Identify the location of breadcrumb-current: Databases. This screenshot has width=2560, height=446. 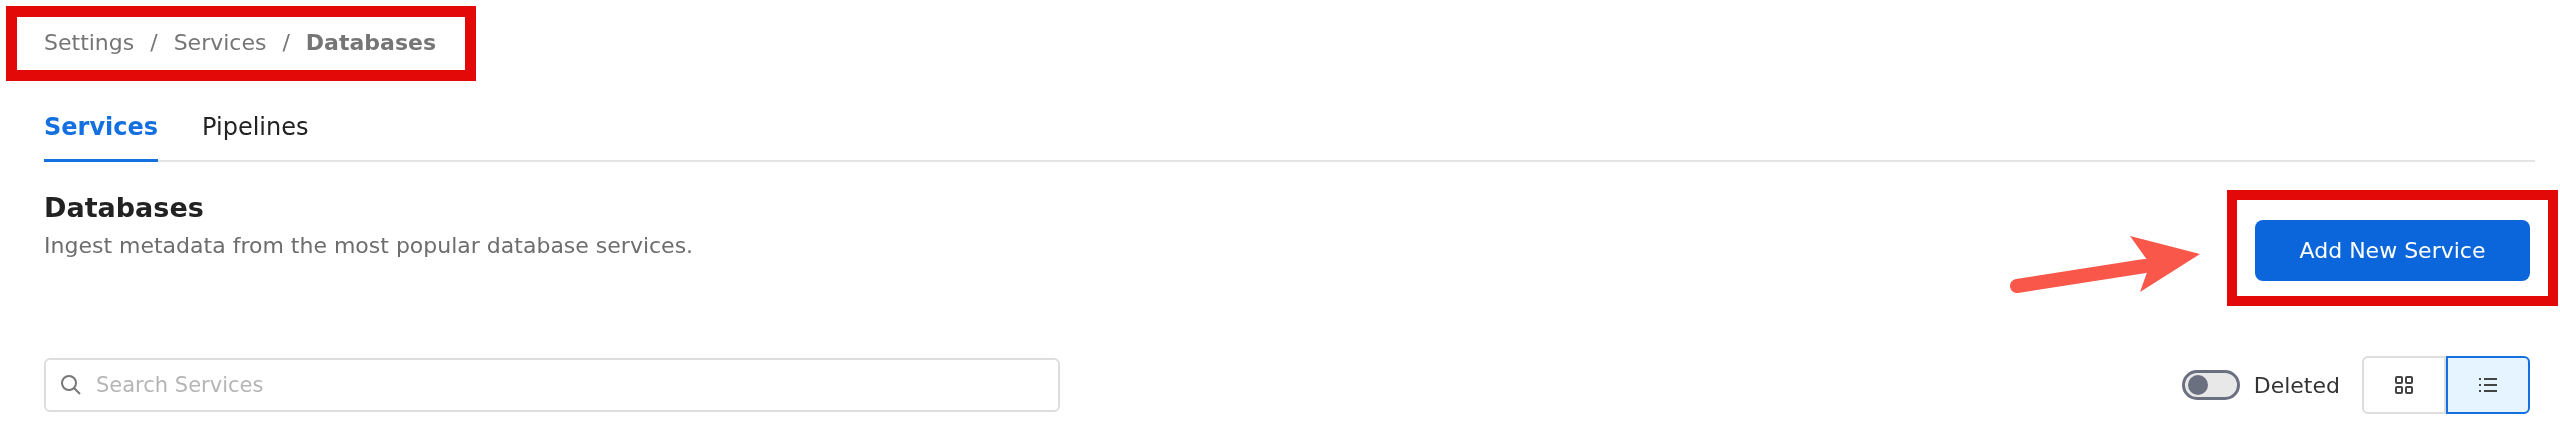
(371, 42).